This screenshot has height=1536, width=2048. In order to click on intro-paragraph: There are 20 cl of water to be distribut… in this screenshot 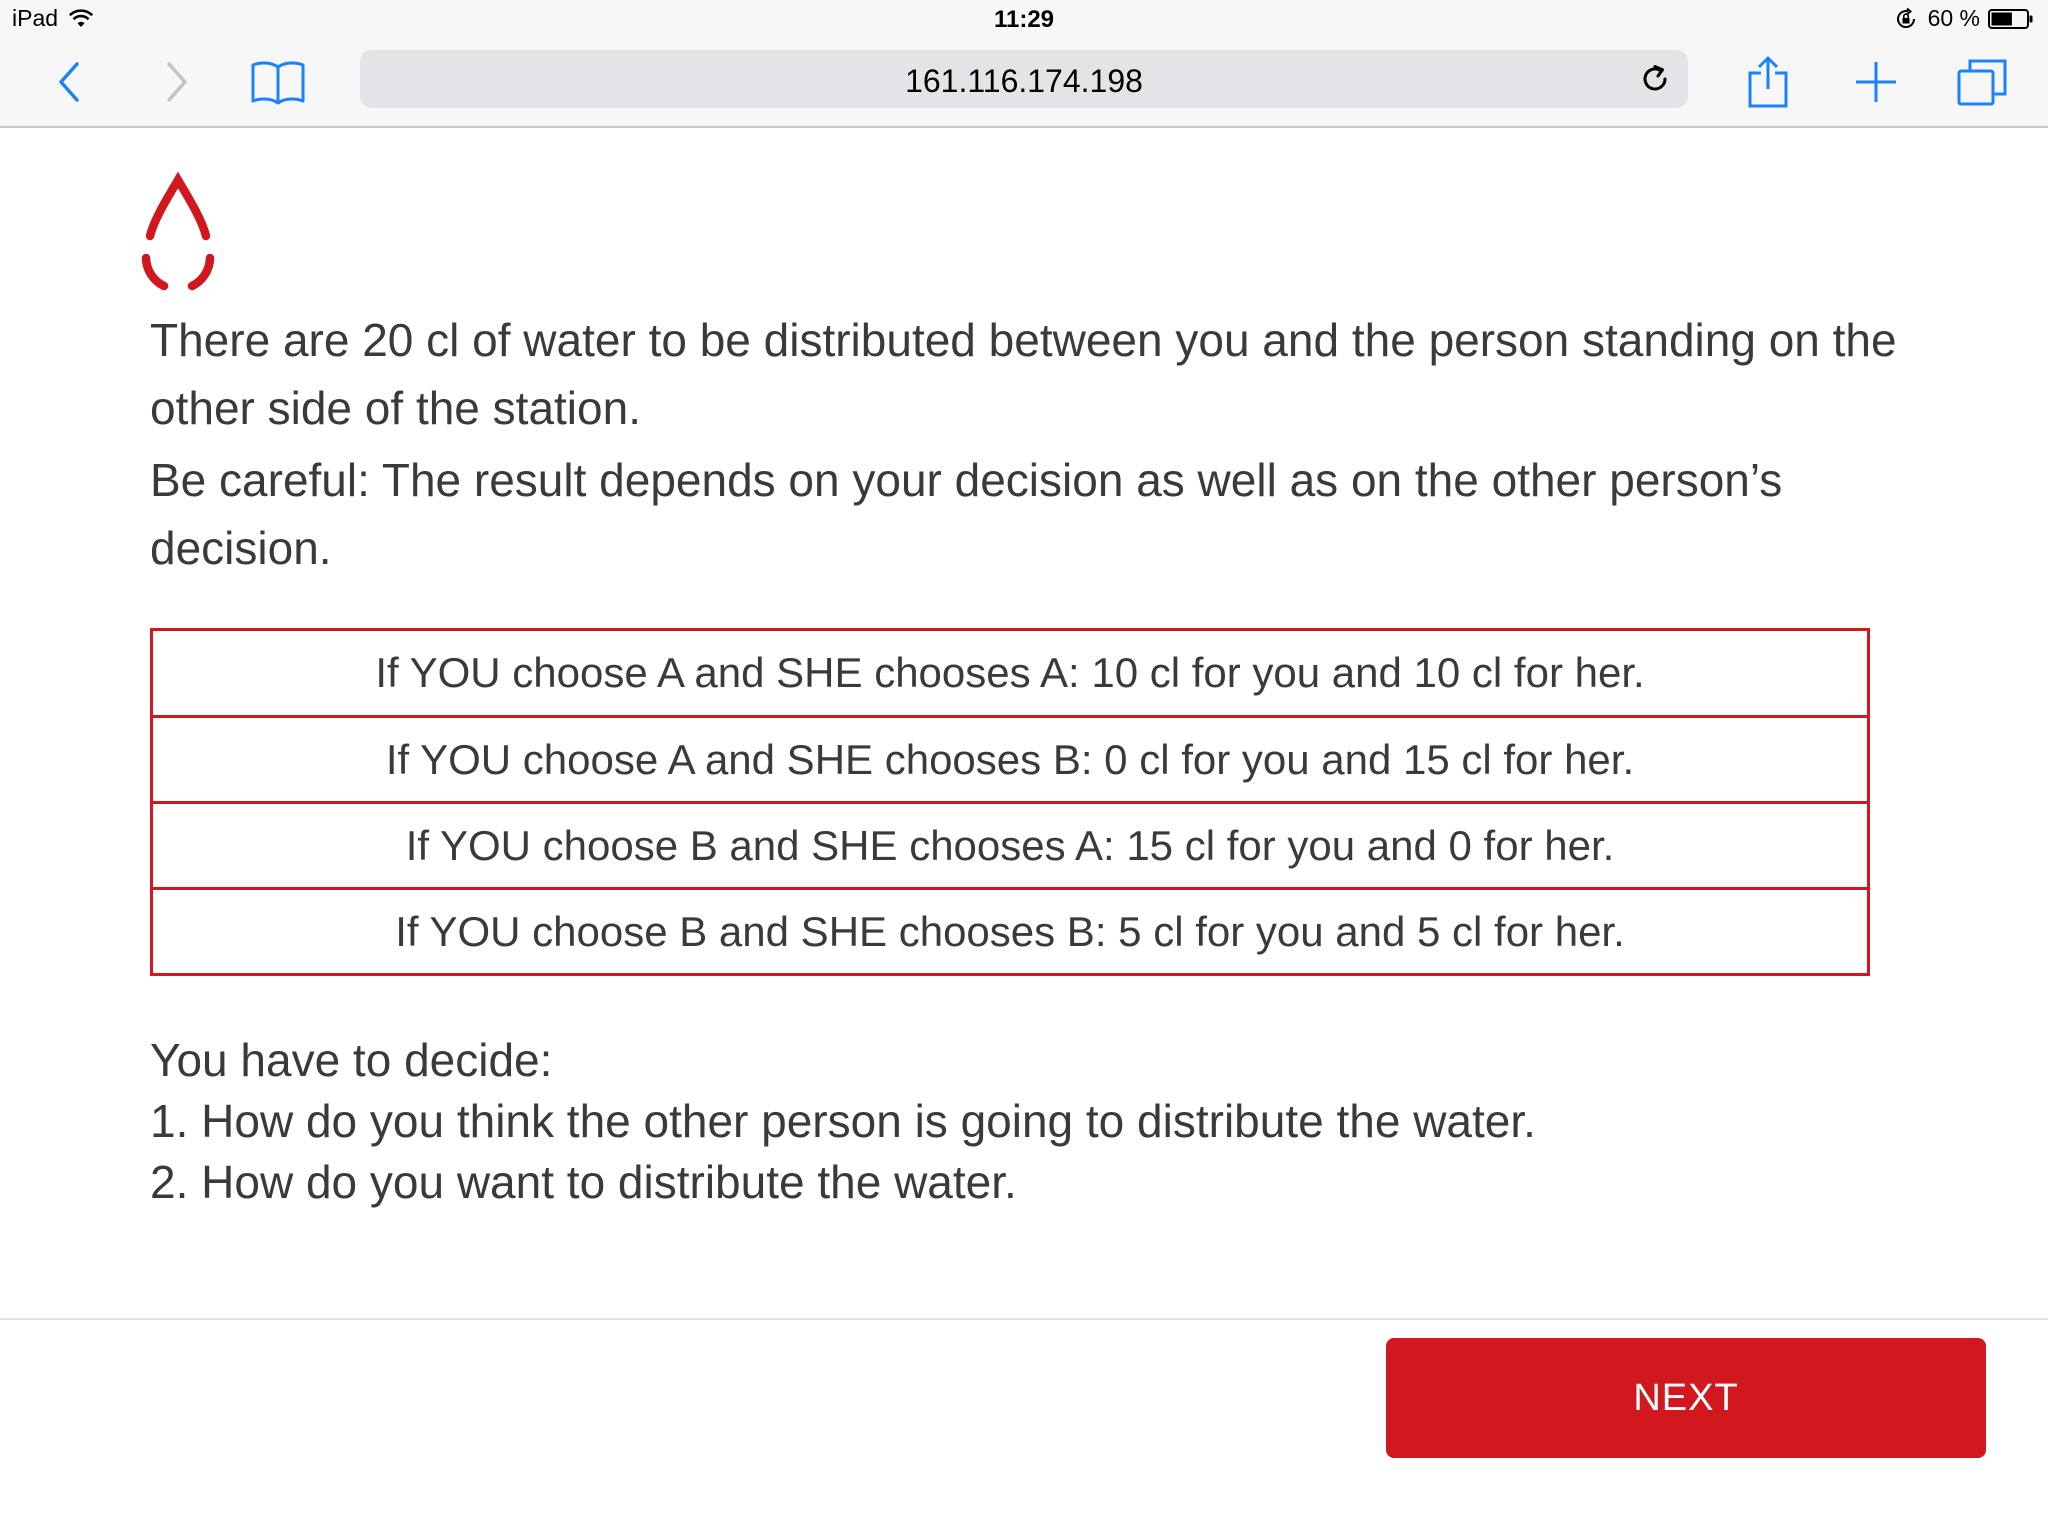, I will do `click(1023, 374)`.